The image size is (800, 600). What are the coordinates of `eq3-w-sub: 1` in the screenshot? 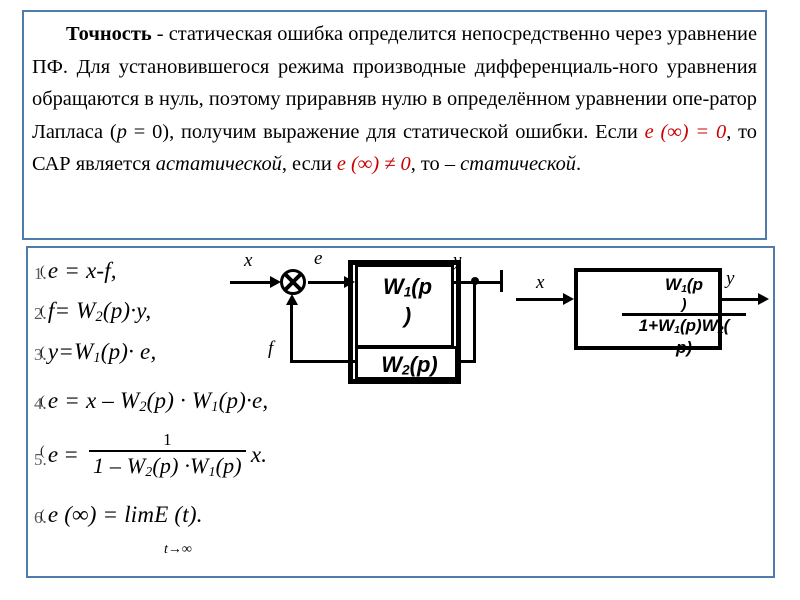 It's located at (97, 358).